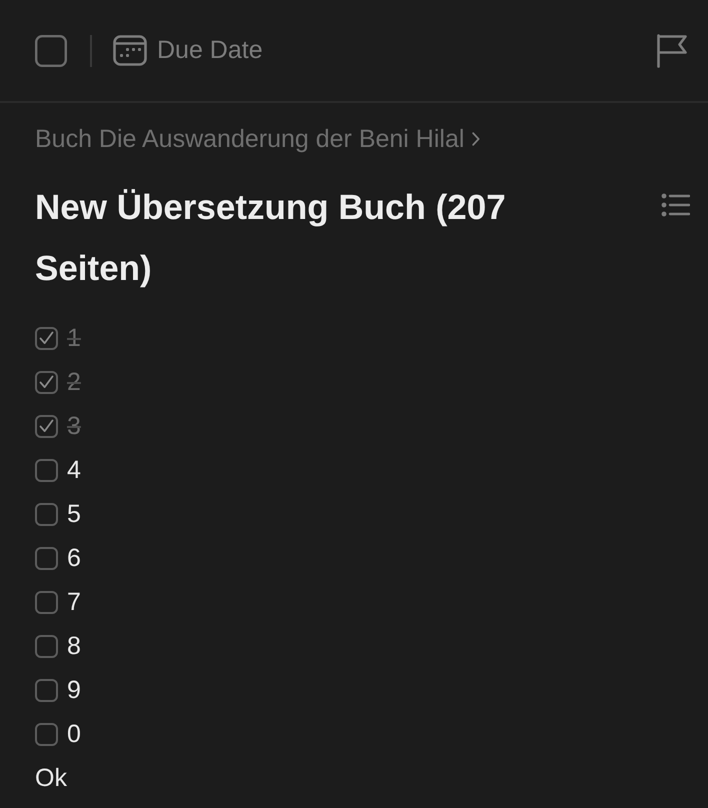 The width and height of the screenshot is (708, 808). Describe the element at coordinates (51, 778) in the screenshot. I see `body-text: Ok` at that location.